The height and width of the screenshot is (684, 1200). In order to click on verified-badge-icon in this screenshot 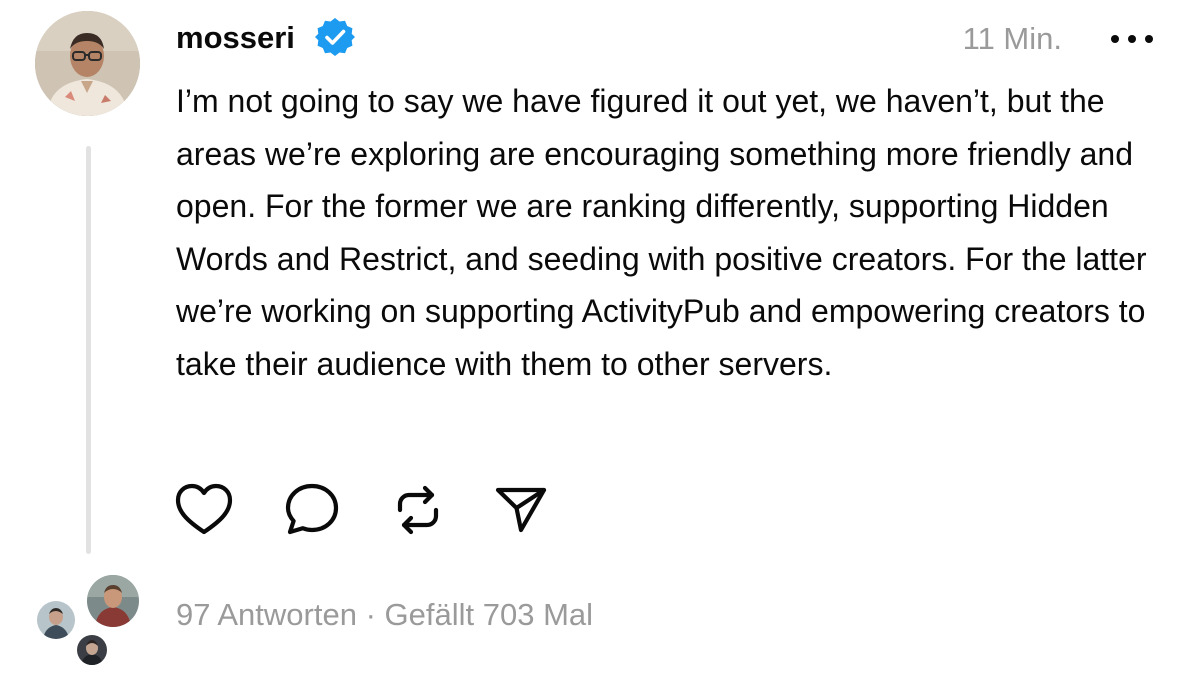, I will do `click(335, 37)`.